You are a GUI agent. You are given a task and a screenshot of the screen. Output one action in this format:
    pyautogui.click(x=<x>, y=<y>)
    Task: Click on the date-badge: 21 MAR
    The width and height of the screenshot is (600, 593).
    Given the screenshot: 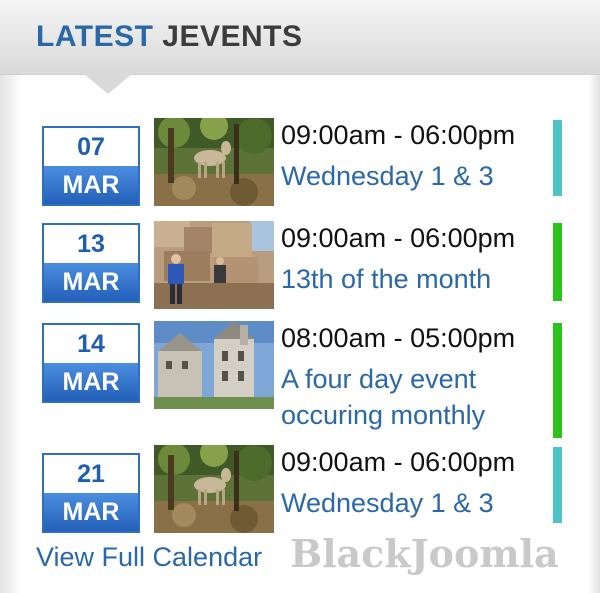 What is the action you would take?
    pyautogui.click(x=91, y=493)
    